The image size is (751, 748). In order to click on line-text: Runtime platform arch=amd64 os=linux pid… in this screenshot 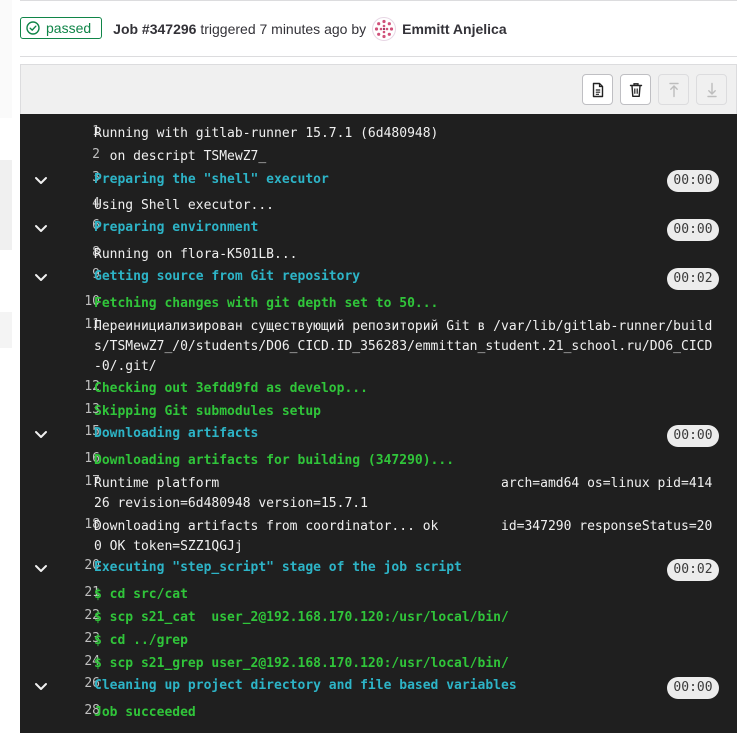, I will do `click(403, 493)`.